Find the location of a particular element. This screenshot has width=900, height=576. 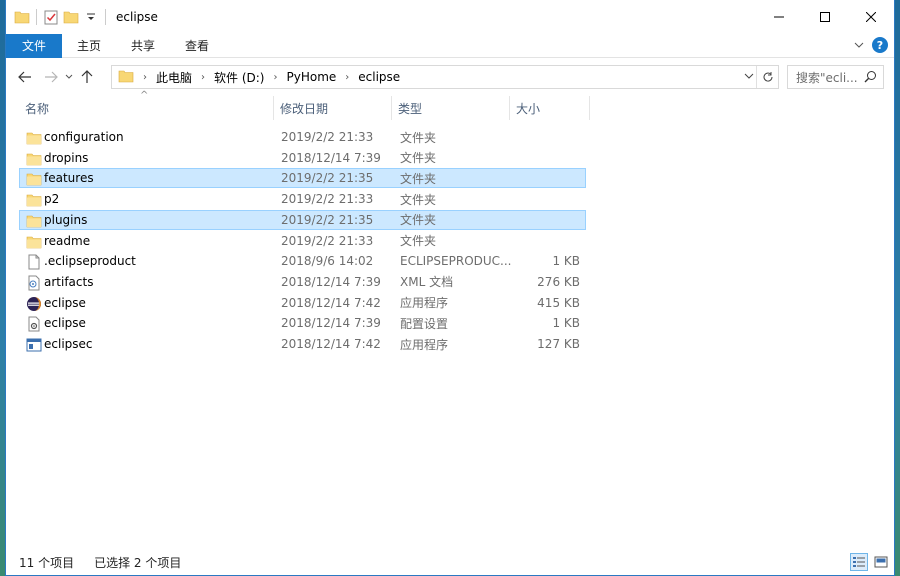

large-icons-view-button is located at coordinates (881, 562).